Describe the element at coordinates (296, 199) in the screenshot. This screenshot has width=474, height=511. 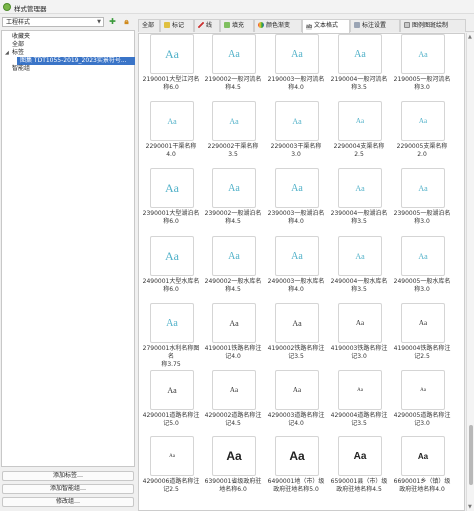
I see `style-item: Aa 2390003一般湖泊名 称4.0` at that location.